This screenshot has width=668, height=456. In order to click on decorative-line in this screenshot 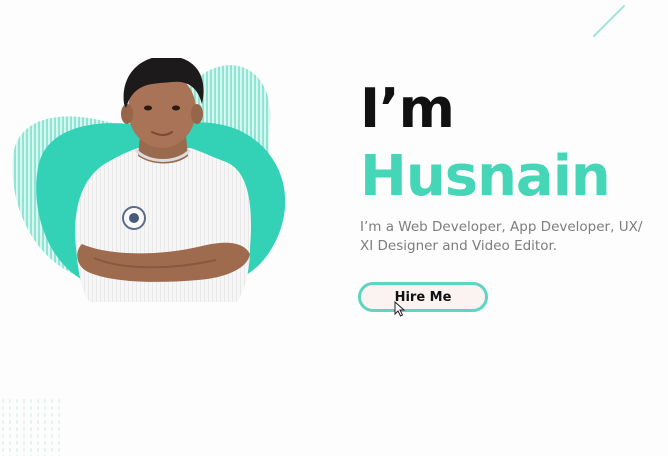, I will do `click(609, 21)`.